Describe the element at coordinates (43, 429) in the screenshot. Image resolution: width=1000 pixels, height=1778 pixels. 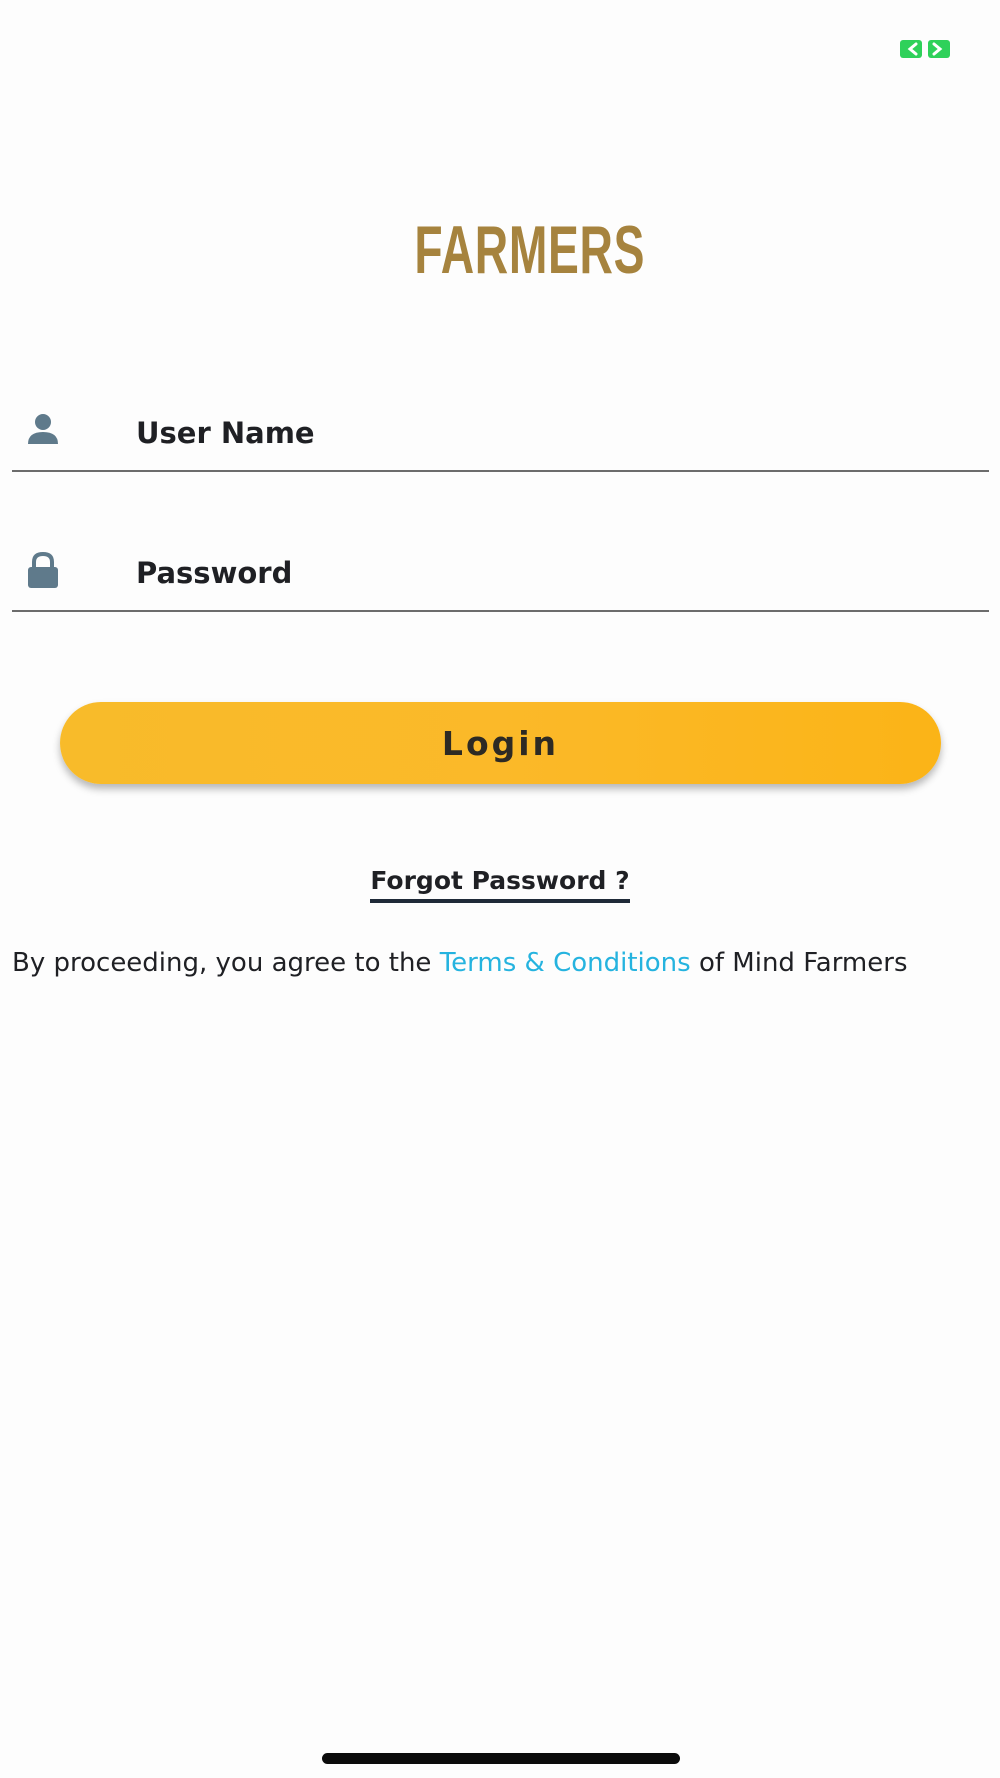
I see `user-icon` at that location.